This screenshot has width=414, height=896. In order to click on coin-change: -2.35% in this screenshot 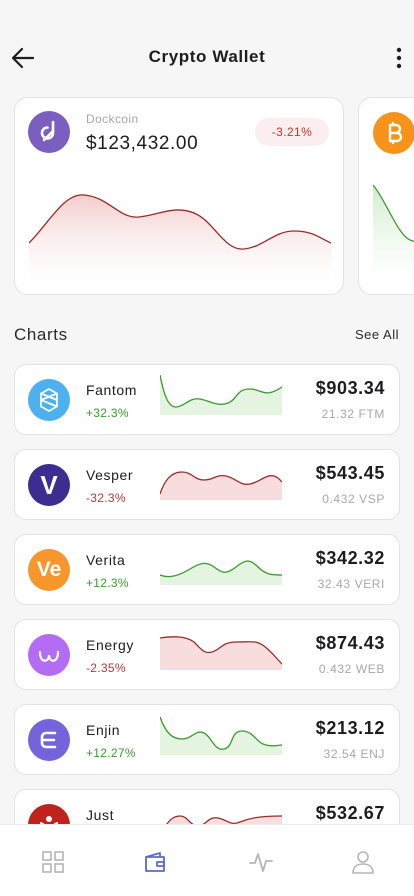, I will do `click(106, 668)`.